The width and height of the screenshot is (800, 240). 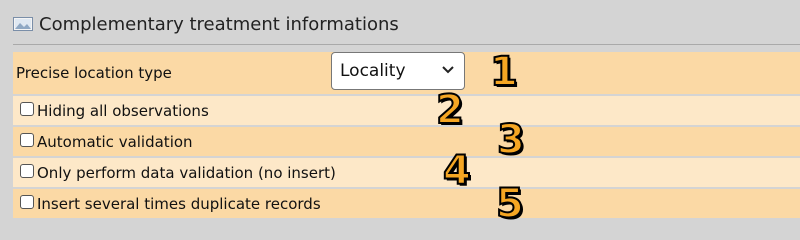 I want to click on image-icon, so click(x=23, y=24).